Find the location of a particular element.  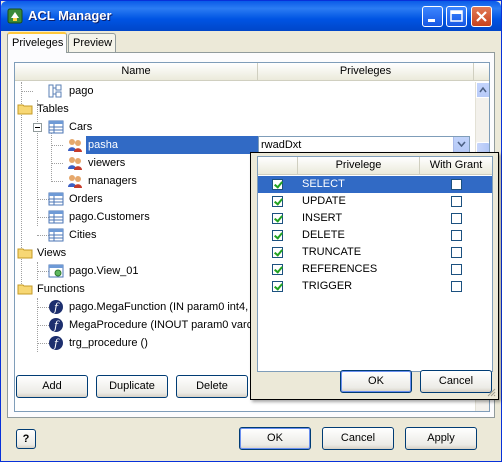

ok-button: OK is located at coordinates (275, 438).